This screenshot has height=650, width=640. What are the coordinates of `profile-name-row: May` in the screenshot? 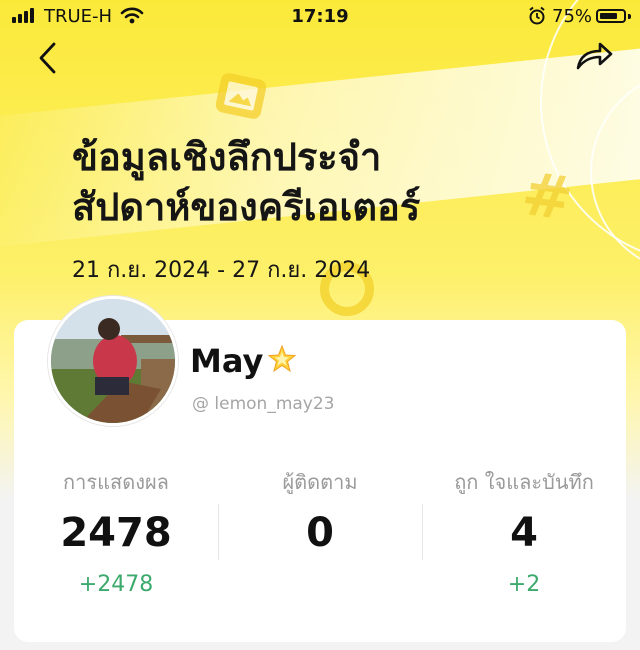 It's located at (243, 361).